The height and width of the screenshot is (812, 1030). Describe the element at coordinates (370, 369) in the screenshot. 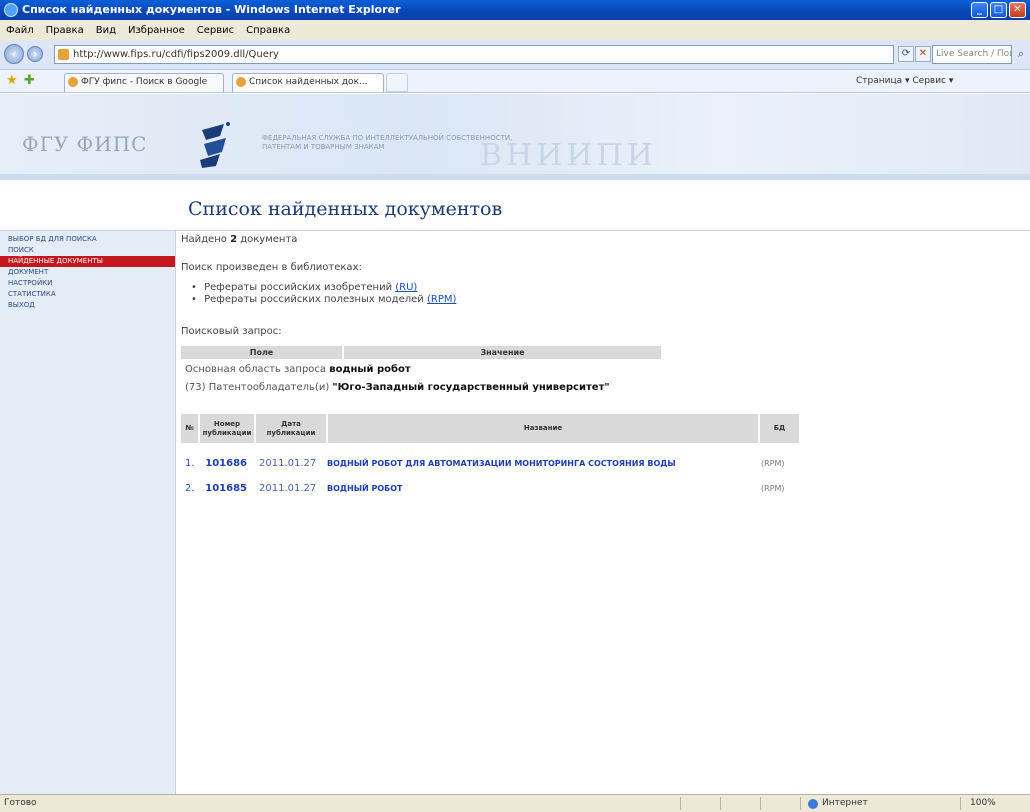

I see `query-line-value: водный робот` at that location.